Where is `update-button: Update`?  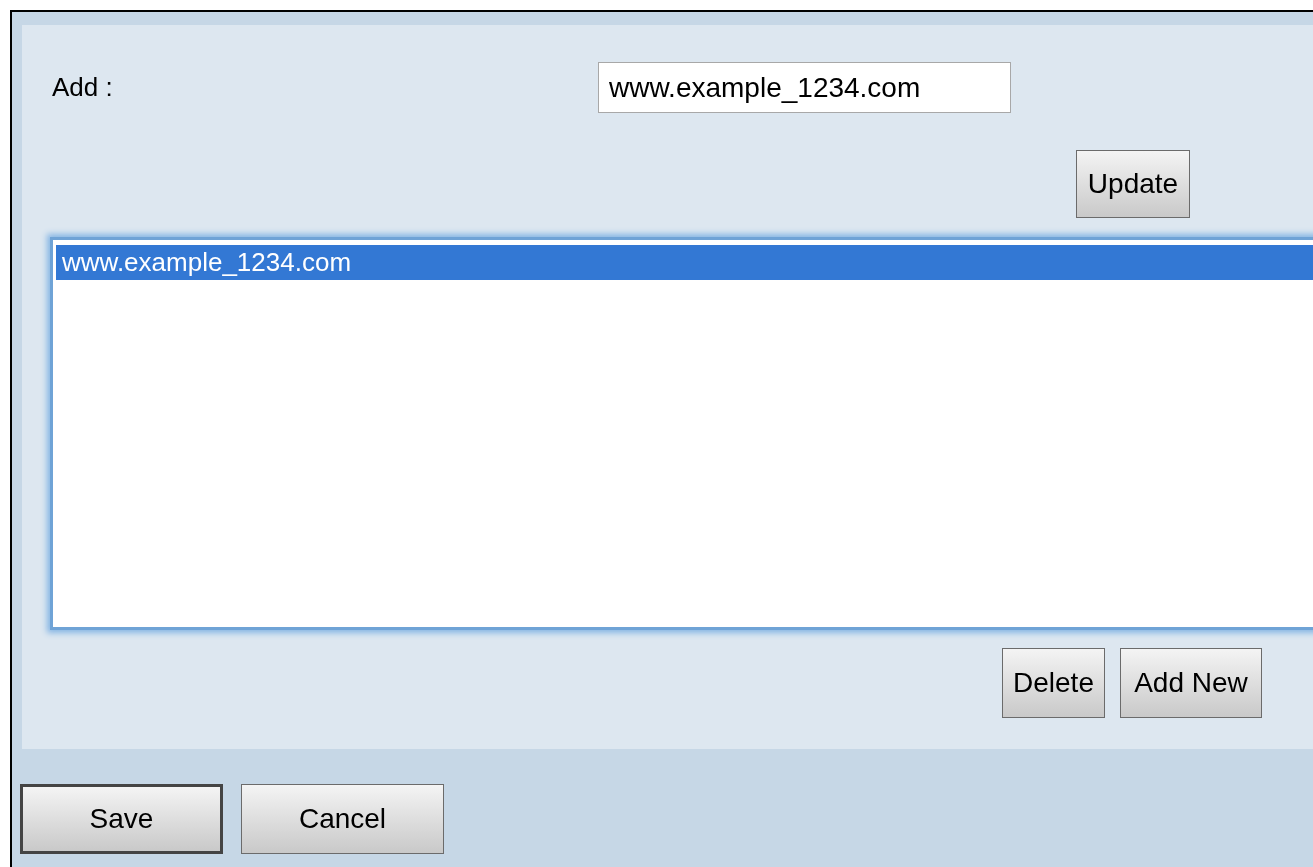 update-button: Update is located at coordinates (1133, 184).